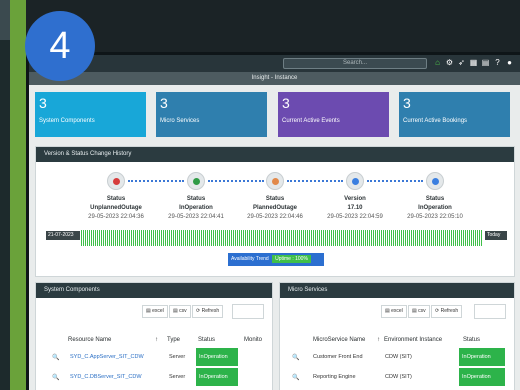  What do you see at coordinates (482, 357) in the screenshot?
I see `status-badge: InOperation` at bounding box center [482, 357].